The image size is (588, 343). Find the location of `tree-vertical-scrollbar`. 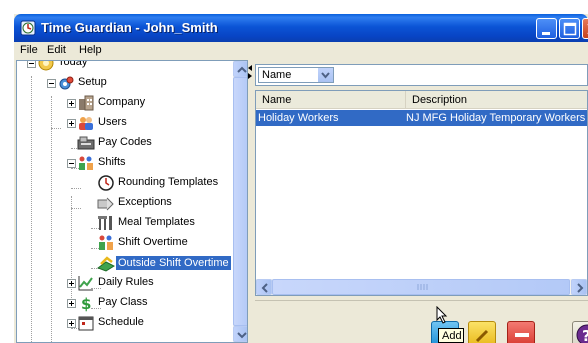

tree-vertical-scrollbar is located at coordinates (240, 201).